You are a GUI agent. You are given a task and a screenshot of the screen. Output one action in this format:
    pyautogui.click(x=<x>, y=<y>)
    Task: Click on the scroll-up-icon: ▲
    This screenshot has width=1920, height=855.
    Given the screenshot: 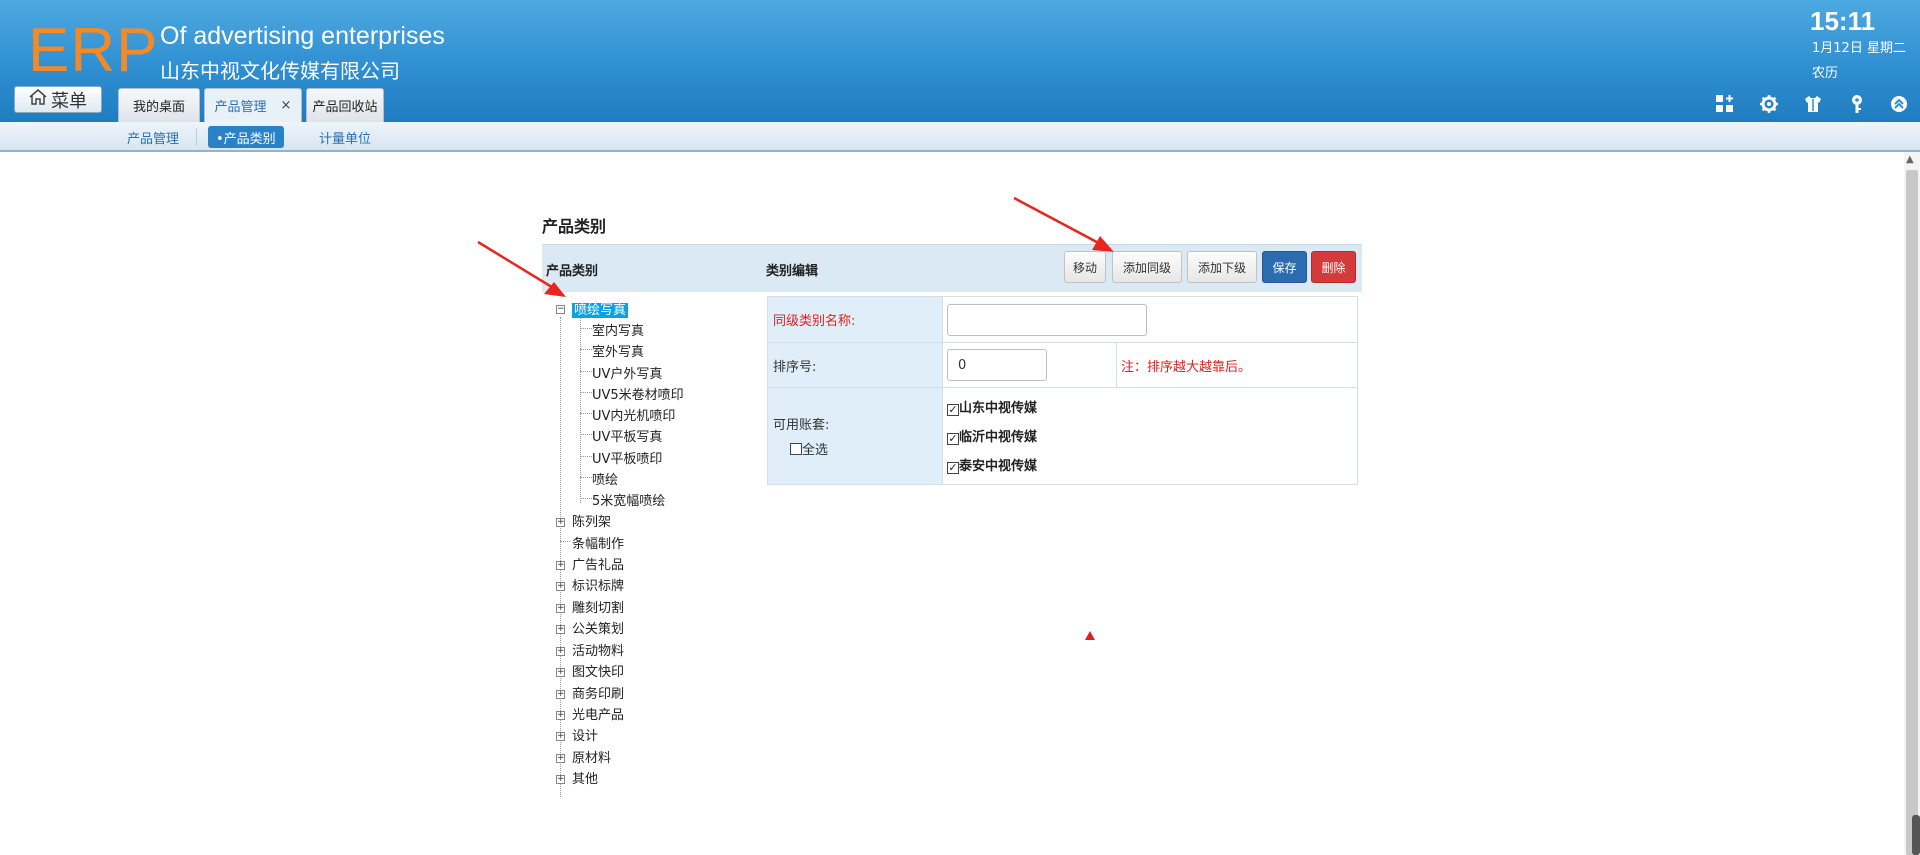 What is the action you would take?
    pyautogui.click(x=1910, y=159)
    